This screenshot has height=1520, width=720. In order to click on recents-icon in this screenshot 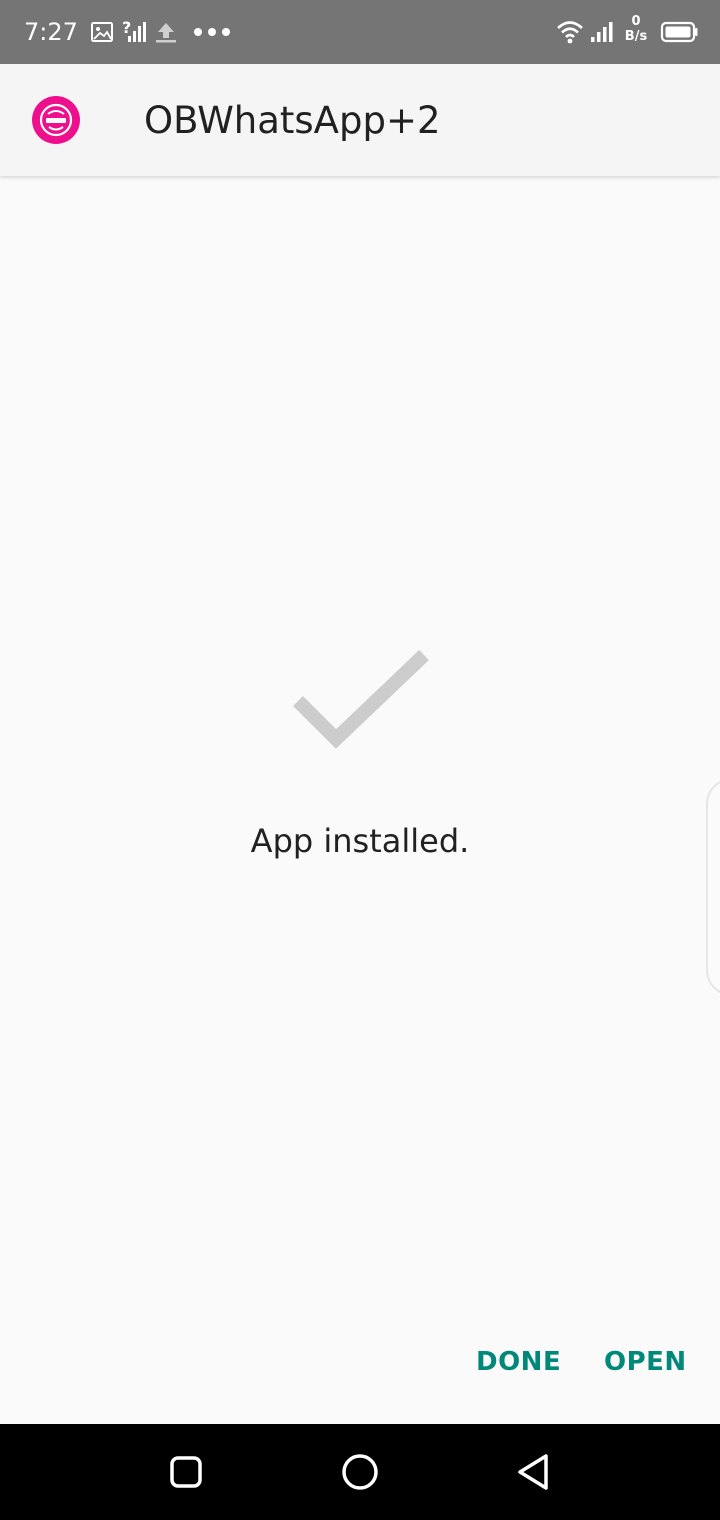, I will do `click(186, 1472)`.